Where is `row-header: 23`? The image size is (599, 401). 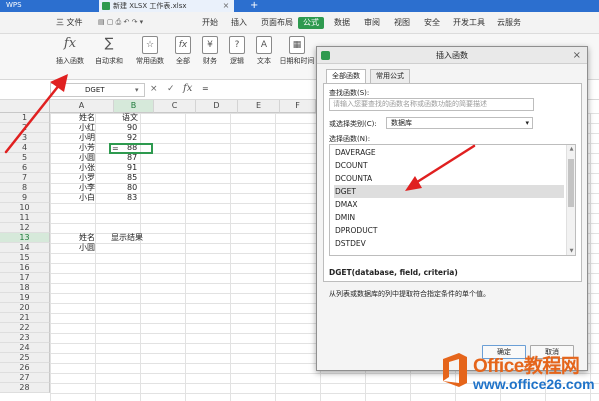
row-header: 23 is located at coordinates (25, 338).